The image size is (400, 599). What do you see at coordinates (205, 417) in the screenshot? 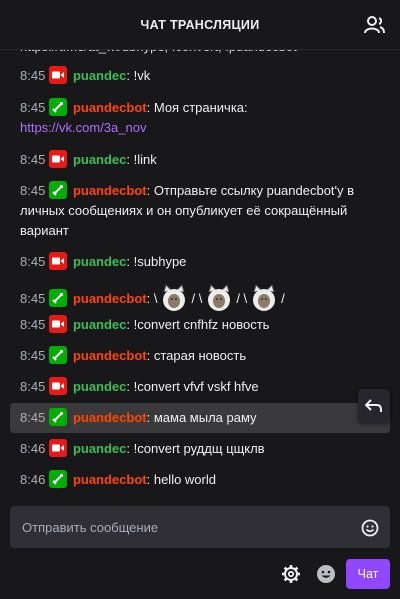
I see `message-text: мама мыла раму` at bounding box center [205, 417].